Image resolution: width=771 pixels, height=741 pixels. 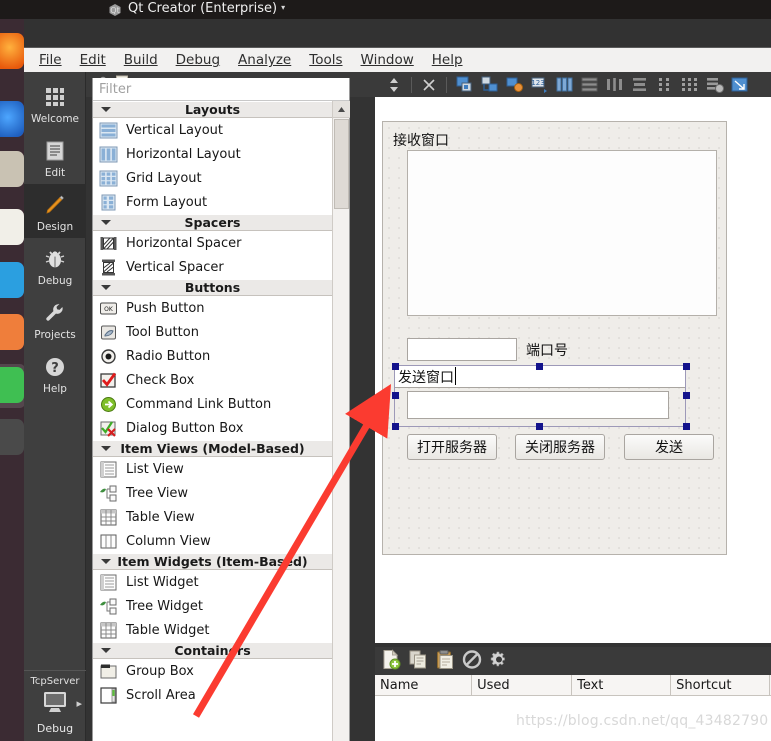 I want to click on layout-form-icon, so click(x=664, y=84).